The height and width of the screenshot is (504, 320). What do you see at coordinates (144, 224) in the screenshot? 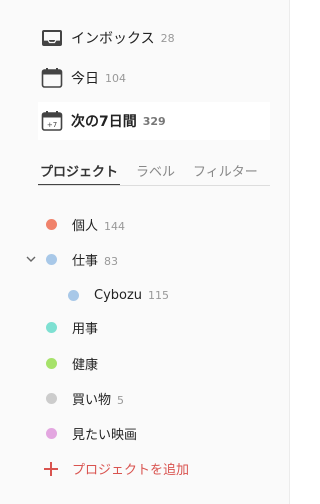
I see `project-item-personal: 個人 144` at bounding box center [144, 224].